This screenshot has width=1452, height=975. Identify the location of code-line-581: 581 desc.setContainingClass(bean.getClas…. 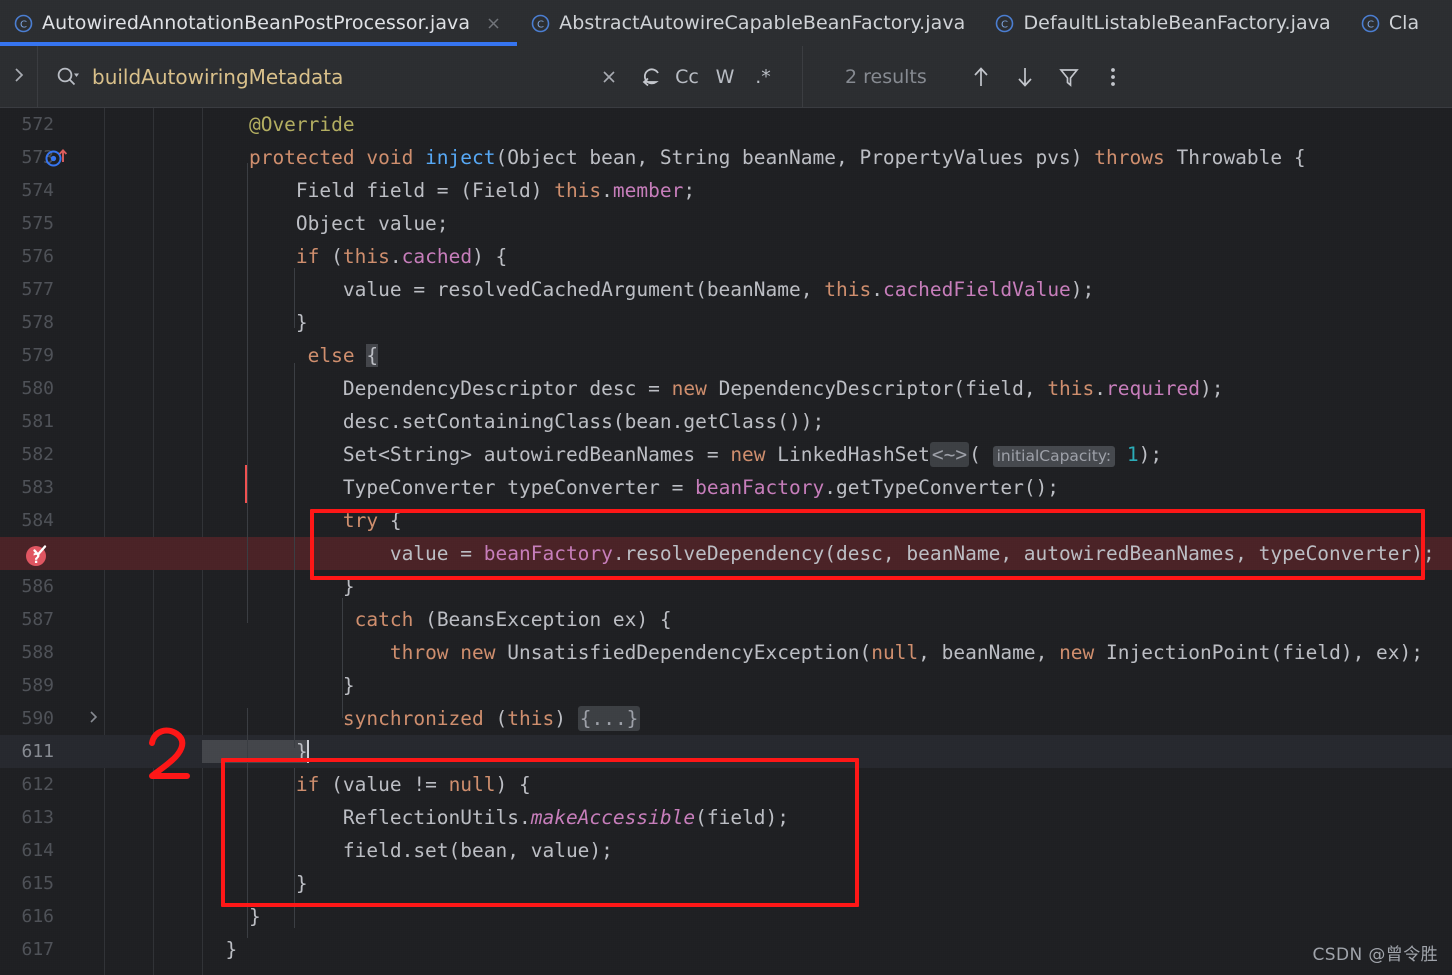
(726, 421).